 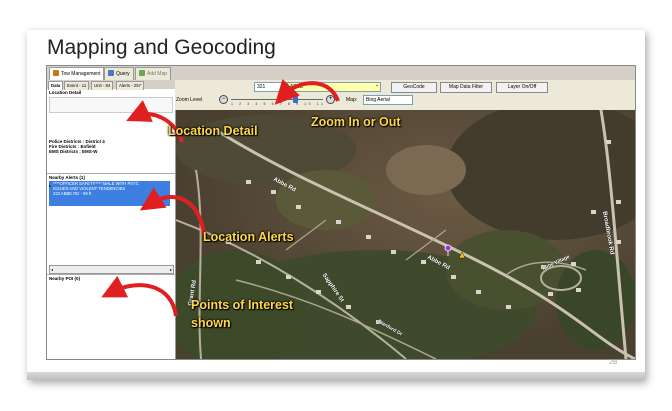 I want to click on tab-label: Add Map, so click(x=157, y=74).